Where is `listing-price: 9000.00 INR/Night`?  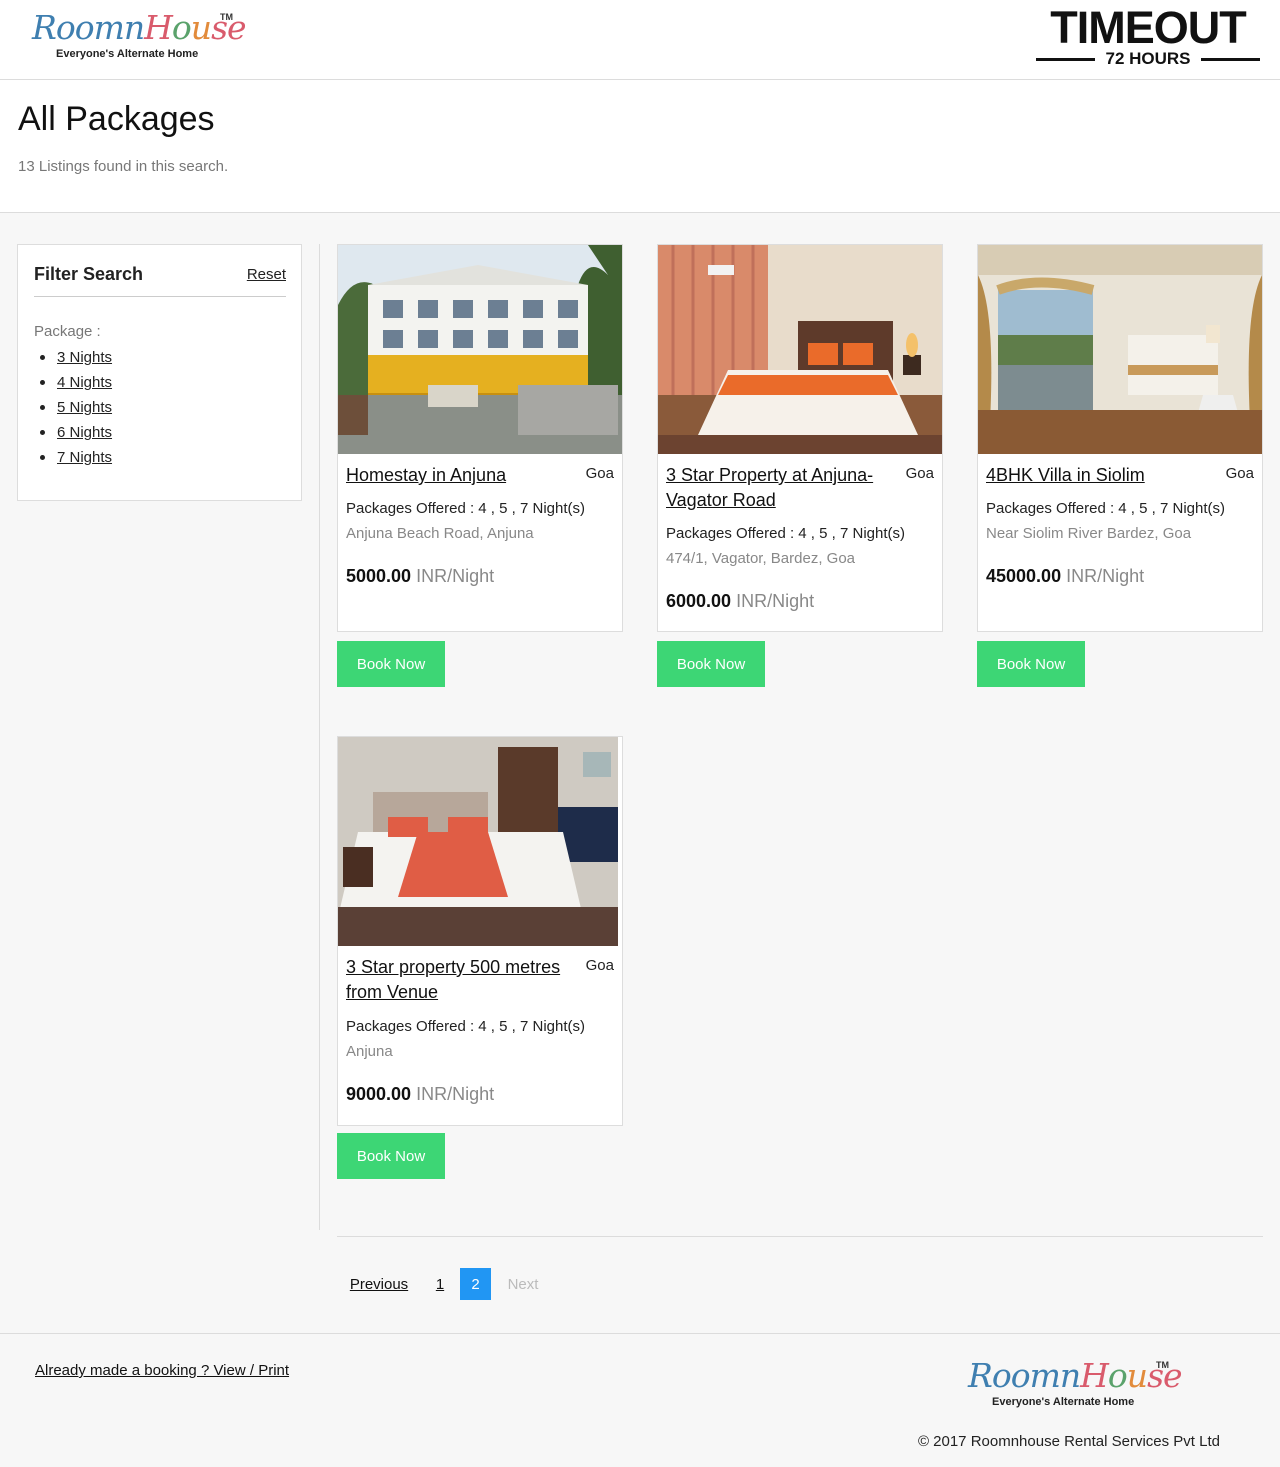
listing-price: 9000.00 INR/Night is located at coordinates (420, 1094).